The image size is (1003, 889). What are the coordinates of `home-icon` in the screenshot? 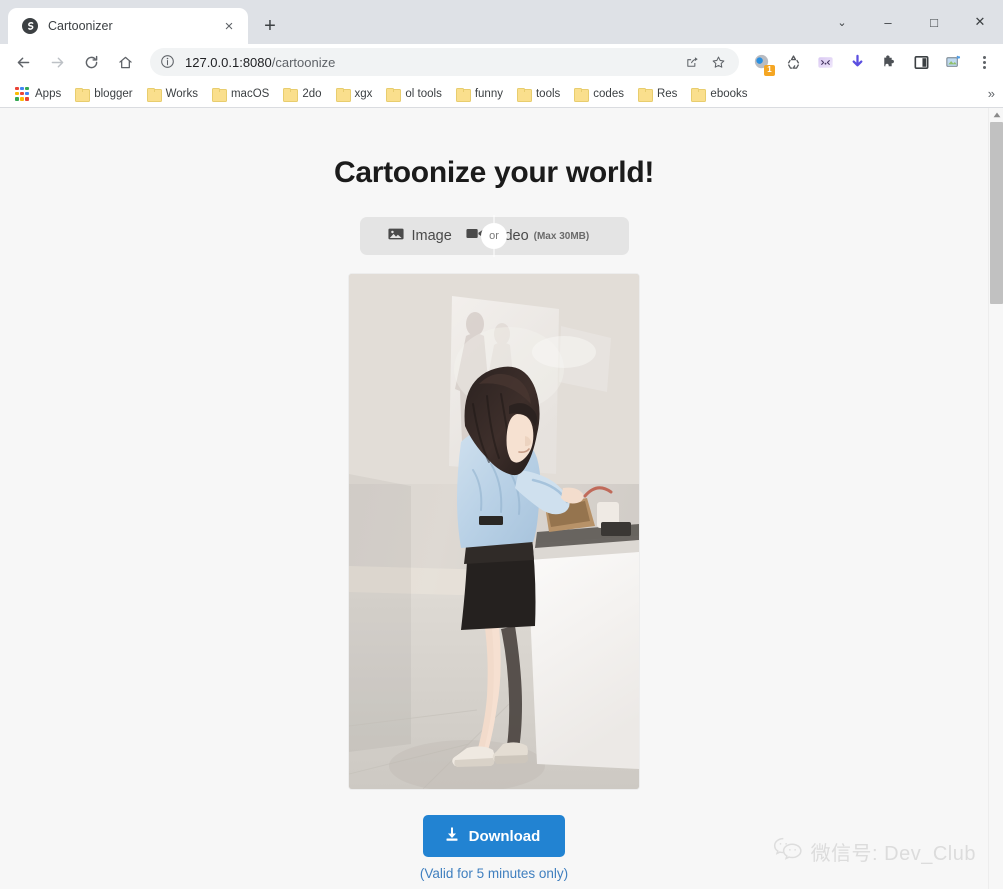 It's located at (125, 62).